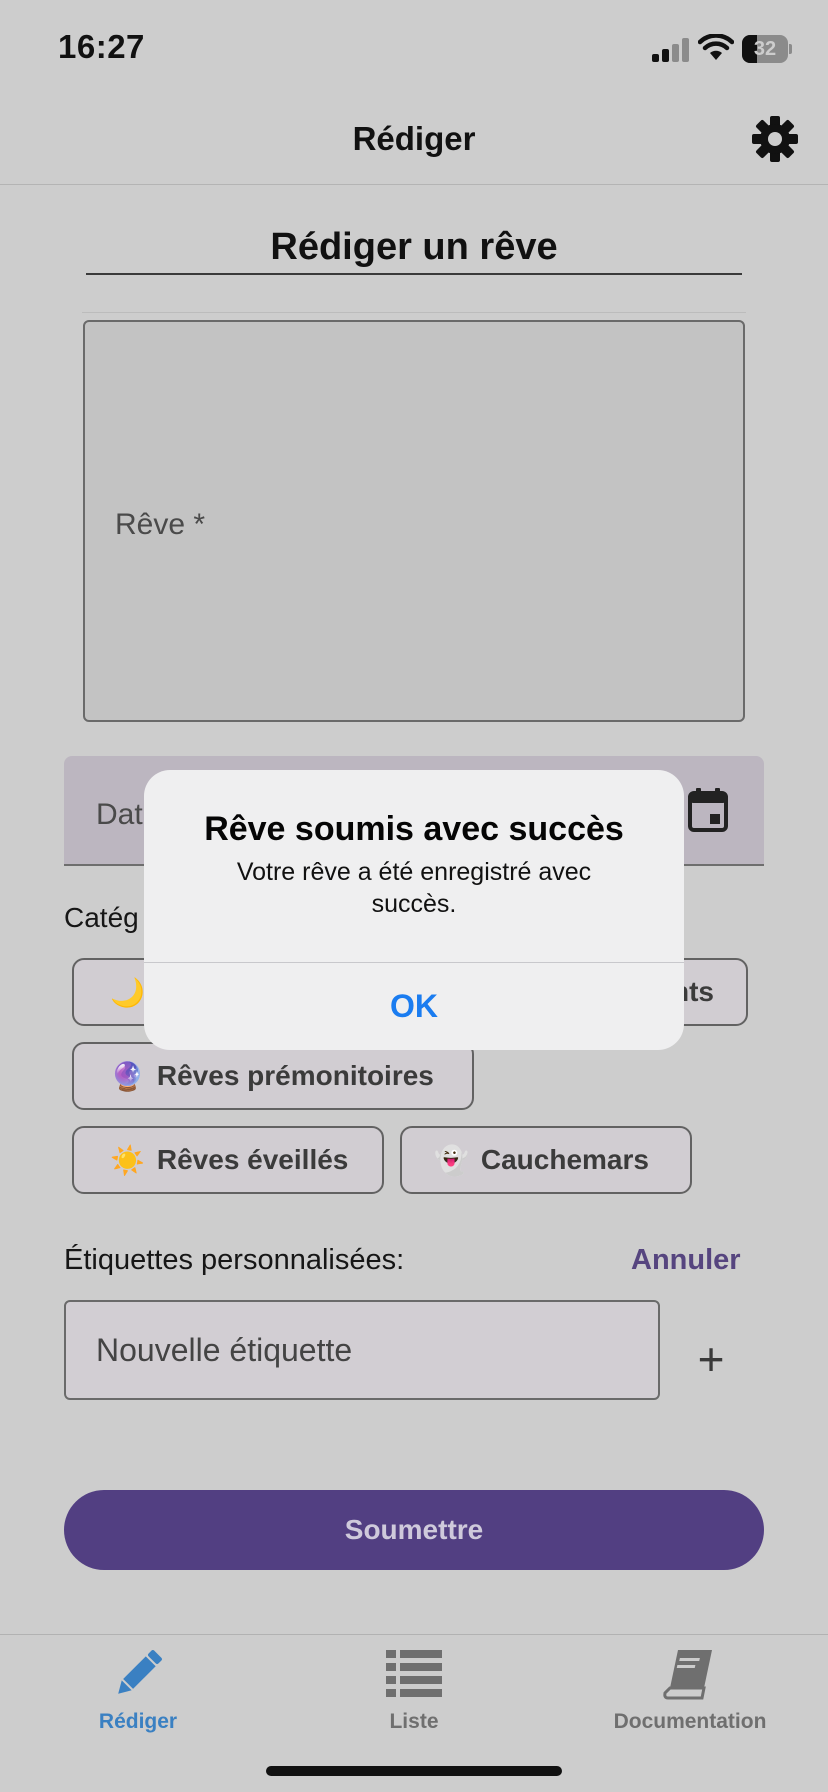 This screenshot has width=828, height=1792. I want to click on custom-tags-label: Étiquettes personnalisées:, so click(234, 1260).